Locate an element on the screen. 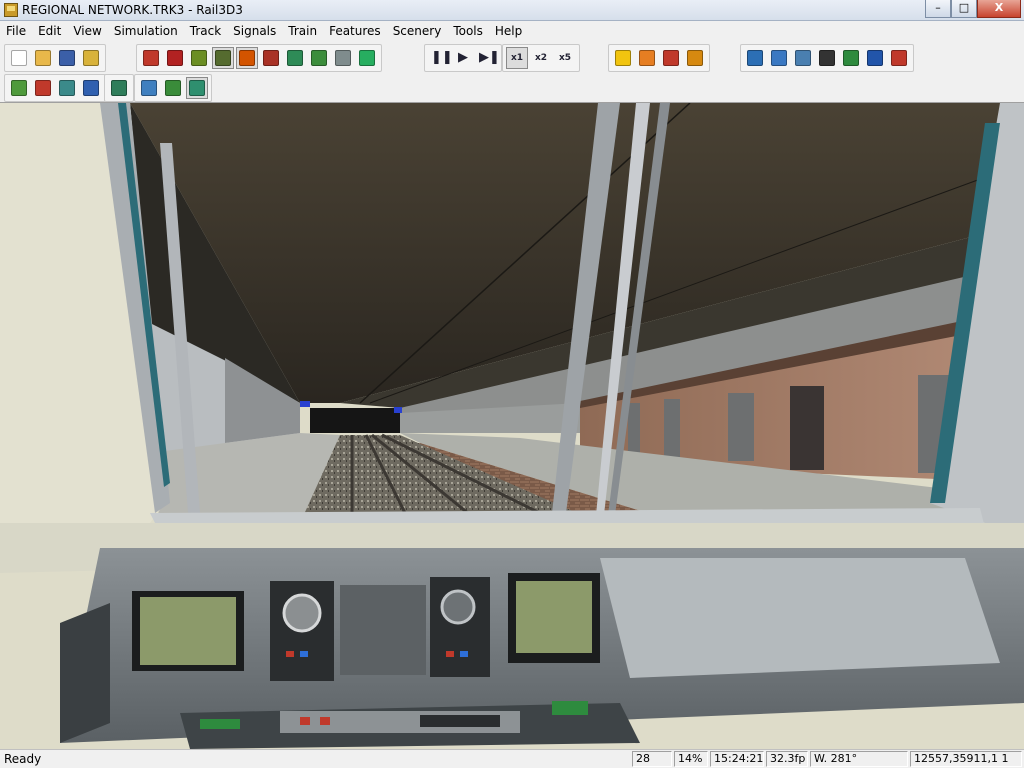  menu-edit: Edit is located at coordinates (49, 31).